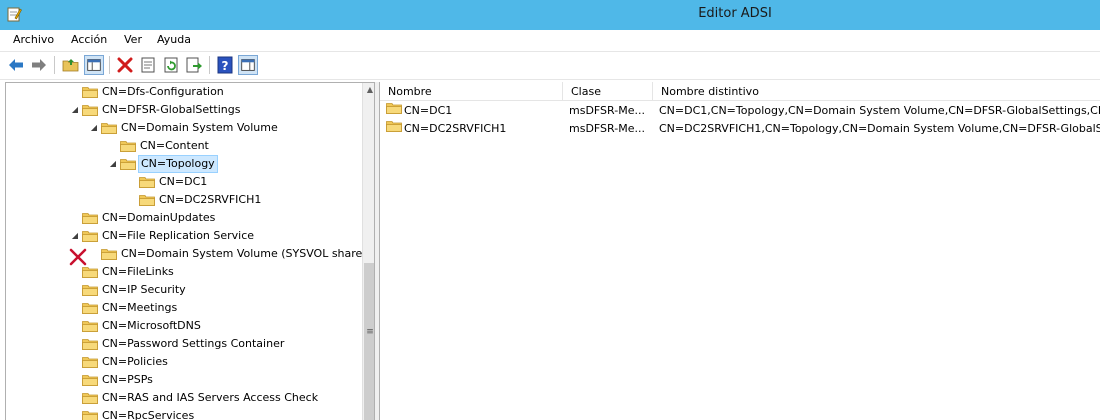 The height and width of the screenshot is (420, 1100). What do you see at coordinates (876, 91) in the screenshot?
I see `column-header-nombre-distintivo: Nombre distintivo` at bounding box center [876, 91].